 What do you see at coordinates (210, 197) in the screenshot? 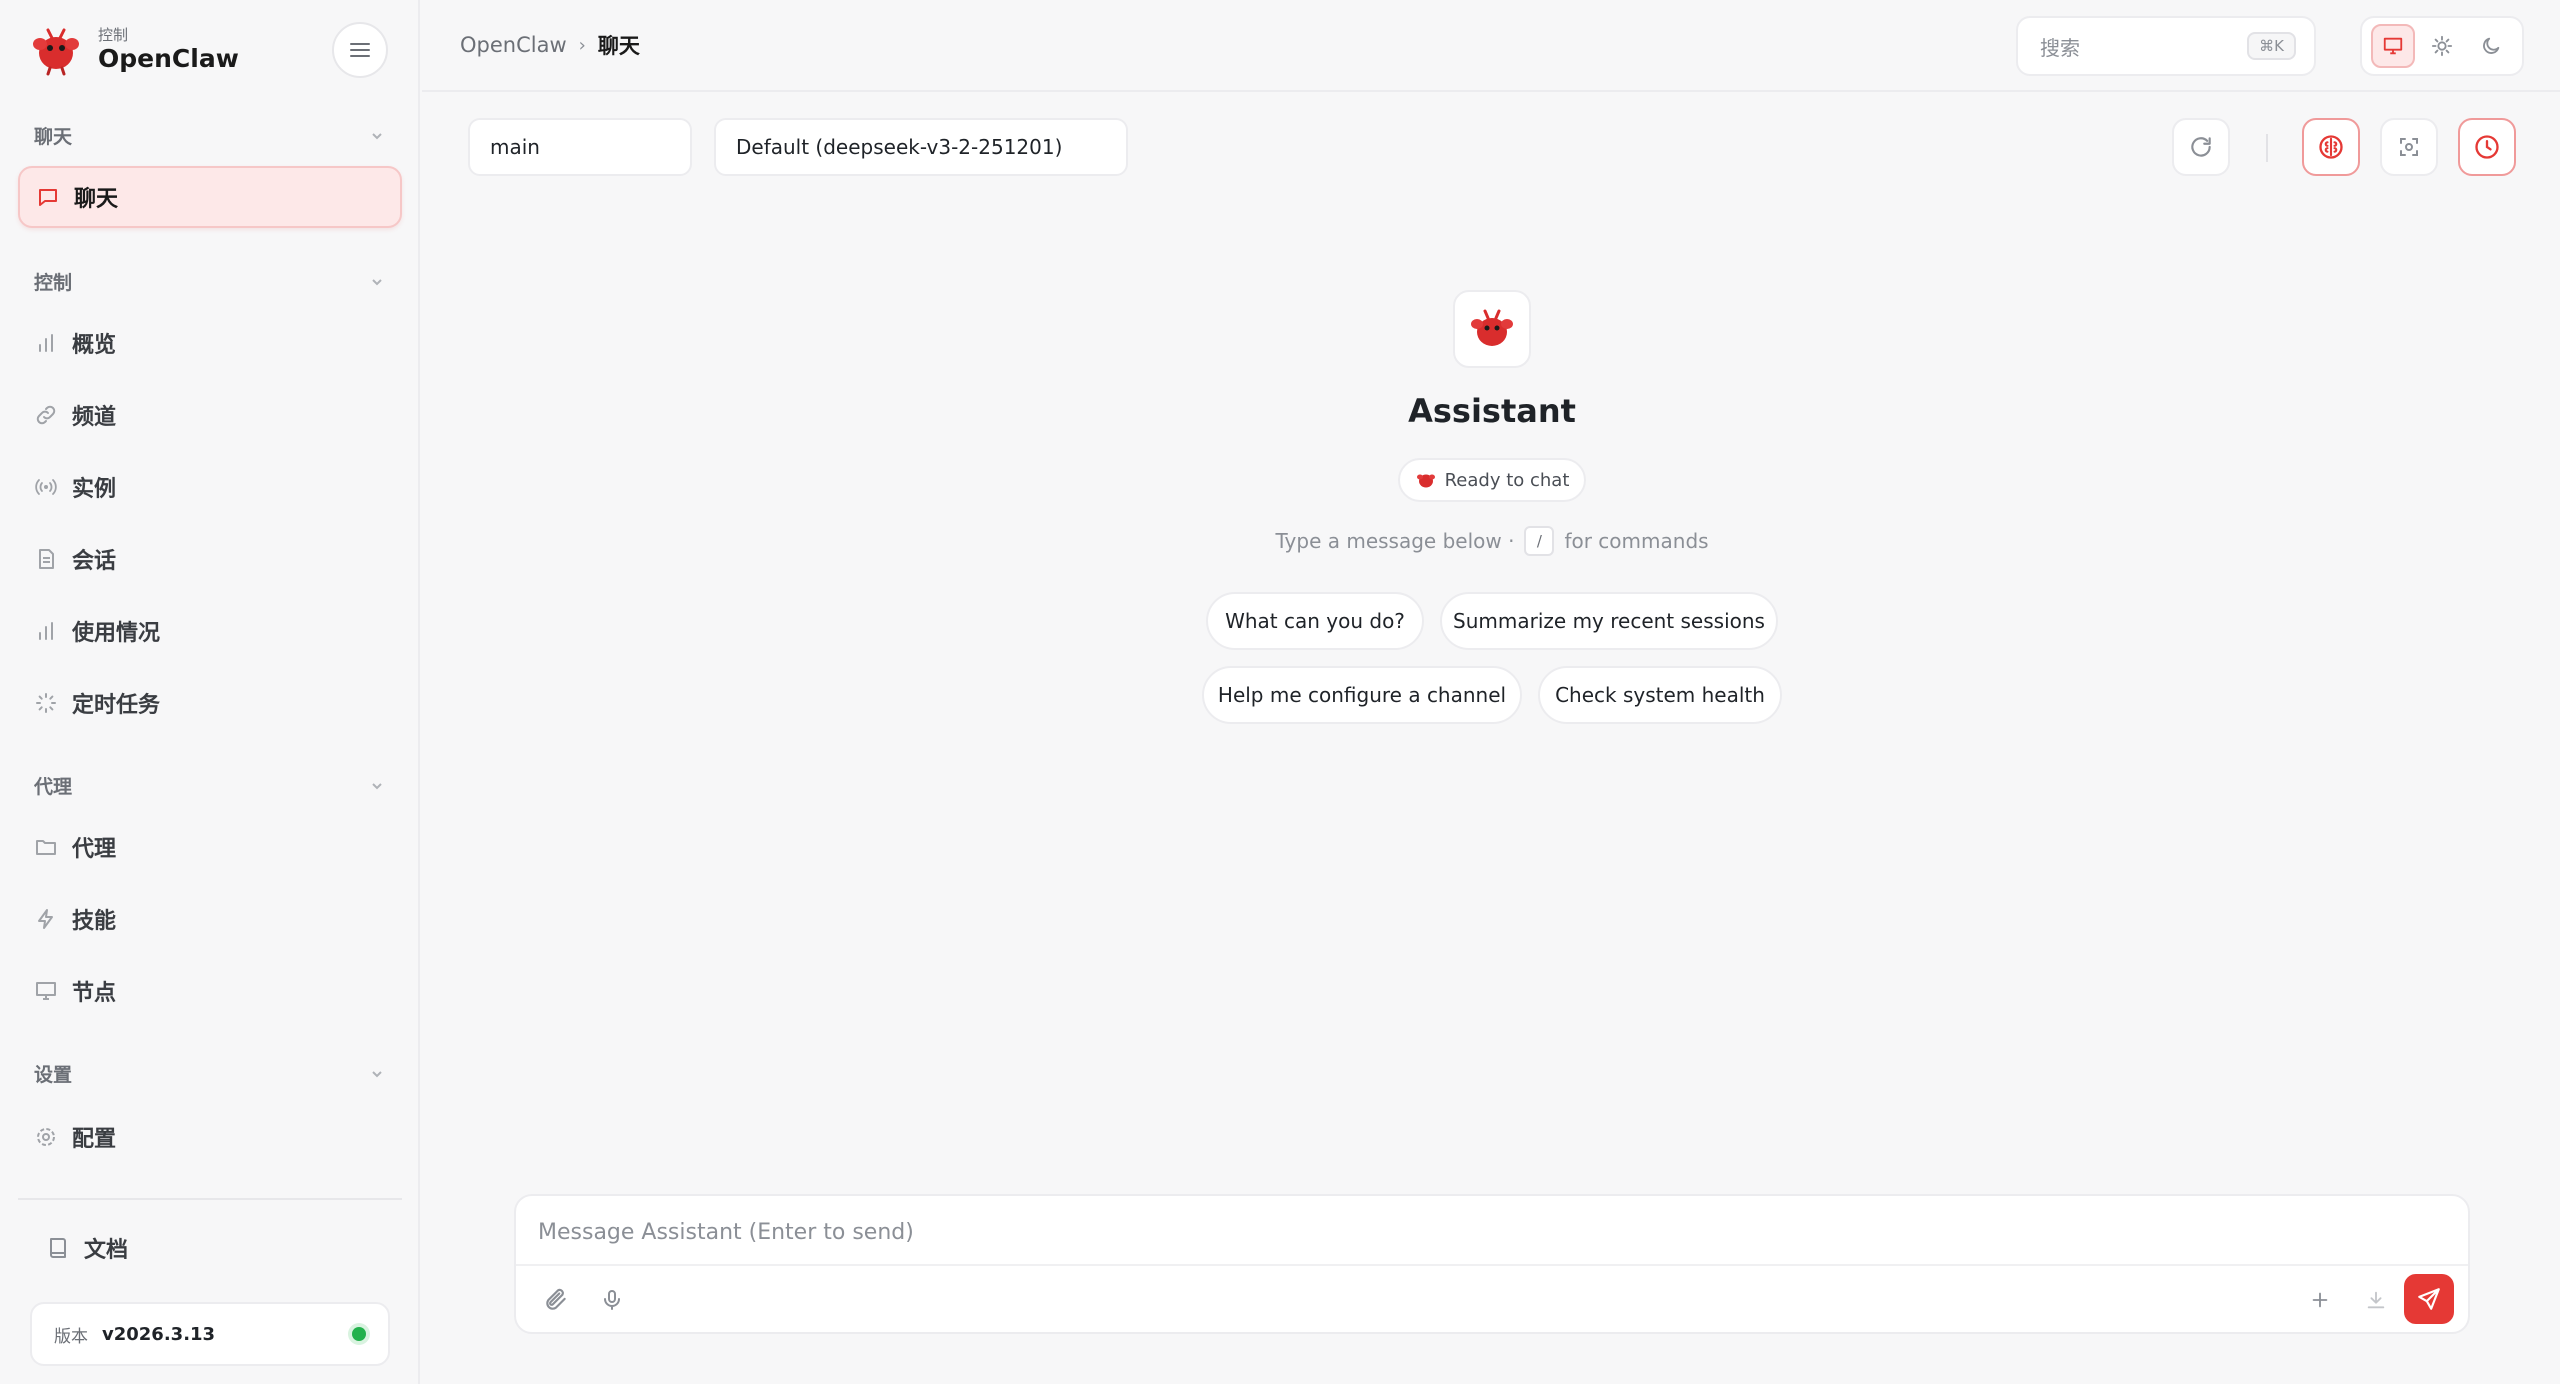
I see `sidebar-item-chat: 聊天` at bounding box center [210, 197].